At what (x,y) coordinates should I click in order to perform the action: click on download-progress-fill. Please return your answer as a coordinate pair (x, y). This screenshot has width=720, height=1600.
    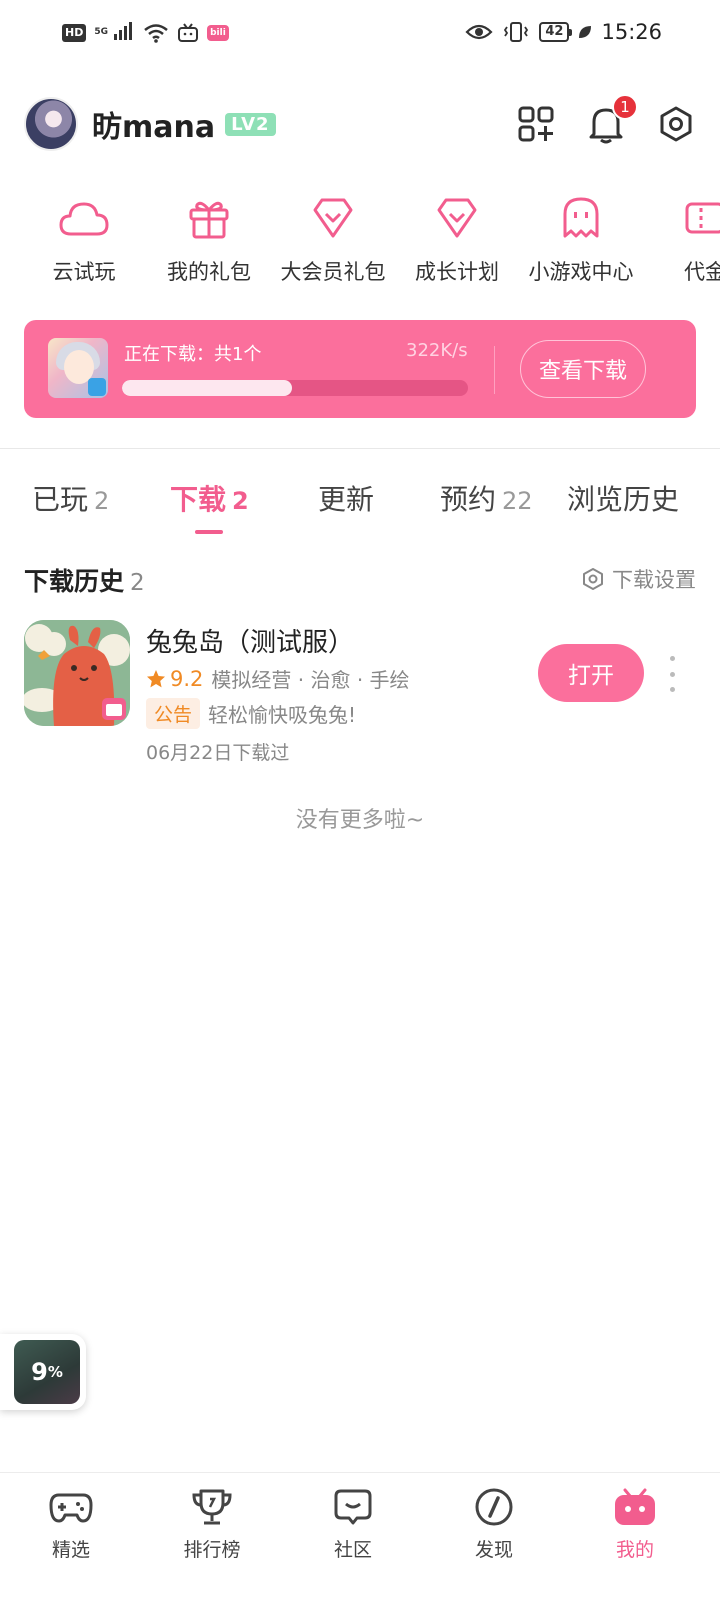
    Looking at the image, I should click on (207, 388).